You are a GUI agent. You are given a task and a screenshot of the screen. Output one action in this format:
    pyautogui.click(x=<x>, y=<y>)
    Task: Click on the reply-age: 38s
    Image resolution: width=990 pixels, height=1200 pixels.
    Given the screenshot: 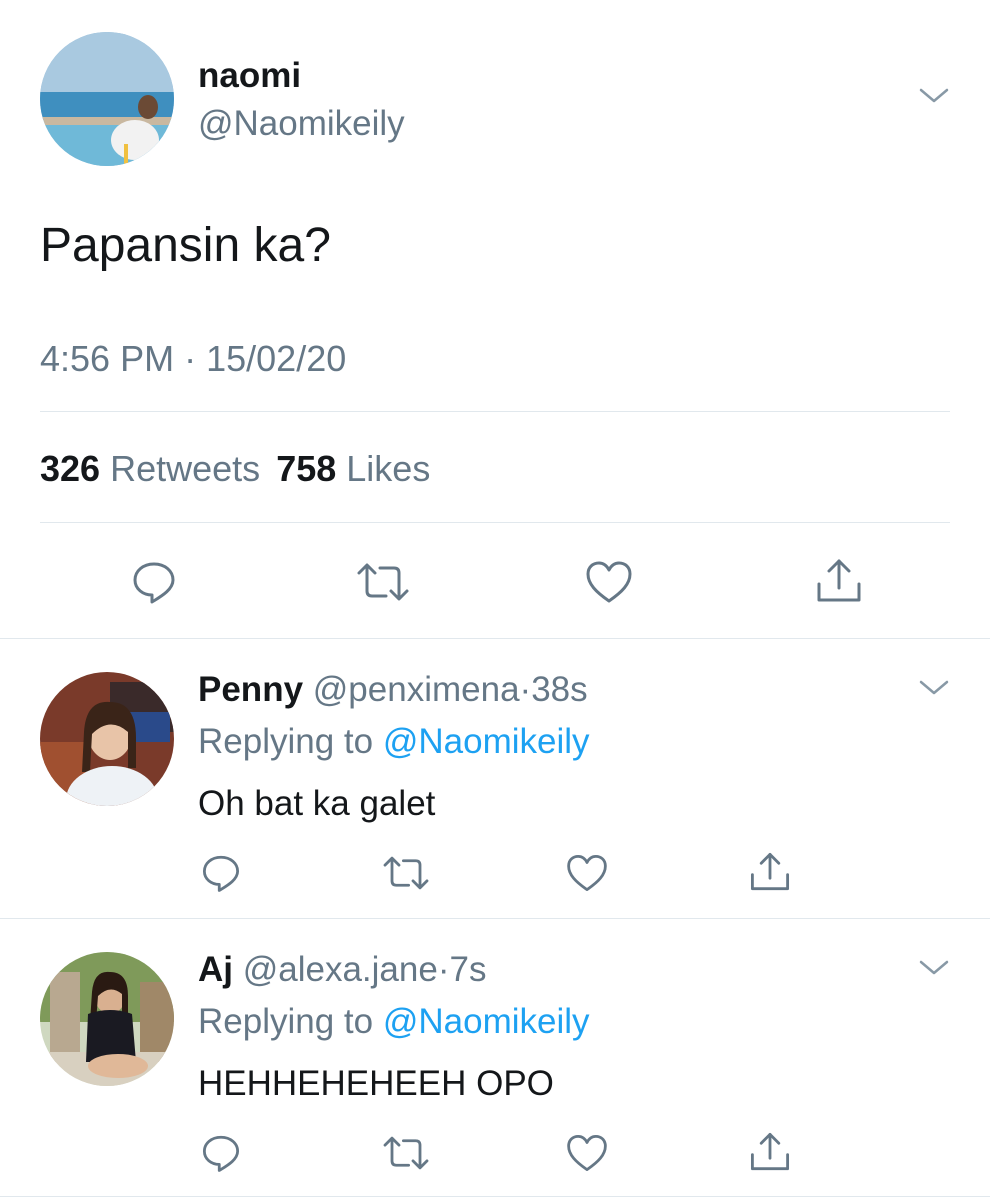 What is the action you would take?
    pyautogui.click(x=559, y=689)
    